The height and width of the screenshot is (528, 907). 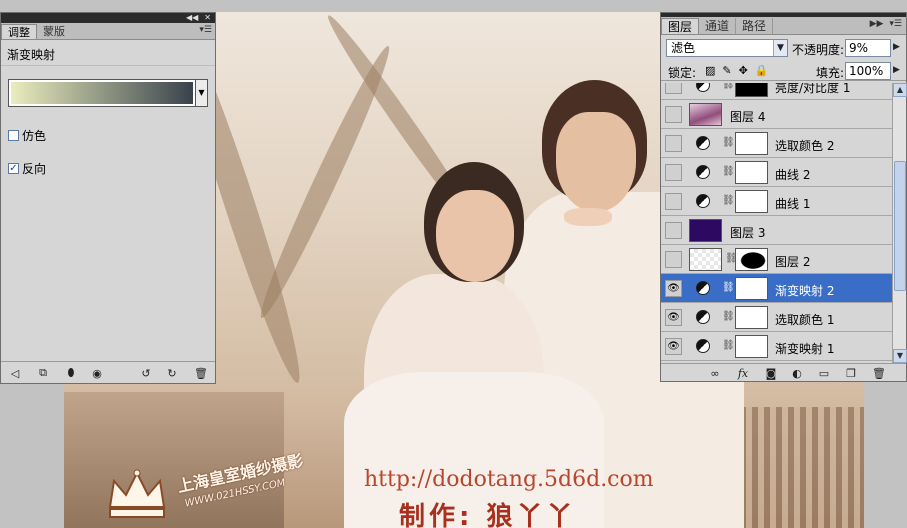 I want to click on layer-name: 图层 3, so click(x=748, y=233).